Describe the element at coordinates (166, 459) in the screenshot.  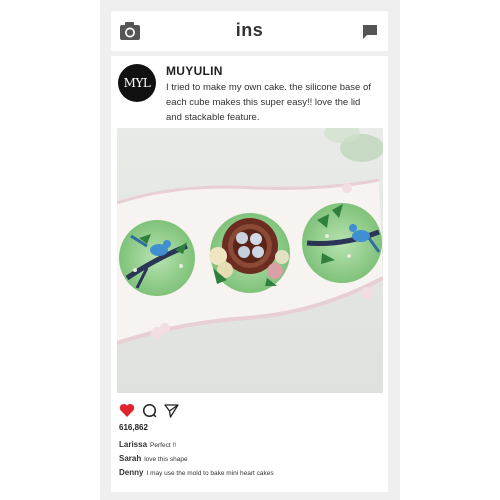
I see `comment-text: love this shape` at that location.